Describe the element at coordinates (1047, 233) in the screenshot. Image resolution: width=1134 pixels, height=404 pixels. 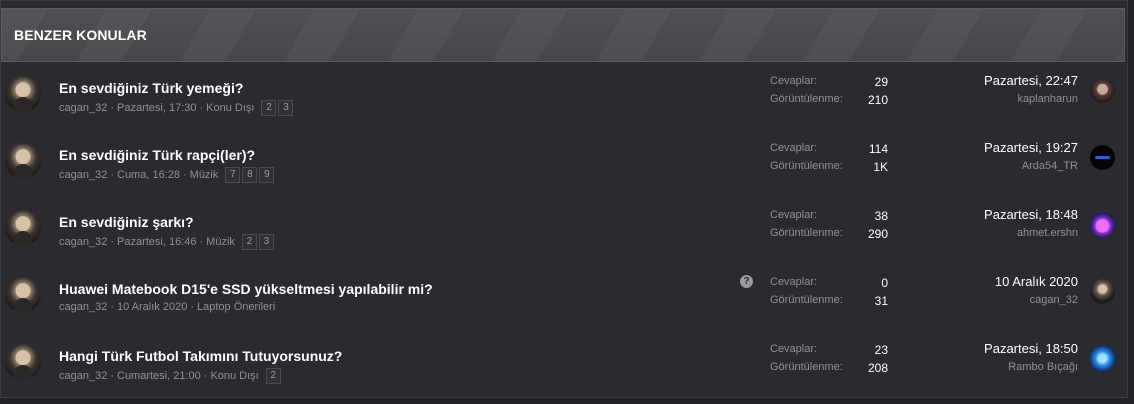
I see `last-post-user: ahmet.ershn` at that location.